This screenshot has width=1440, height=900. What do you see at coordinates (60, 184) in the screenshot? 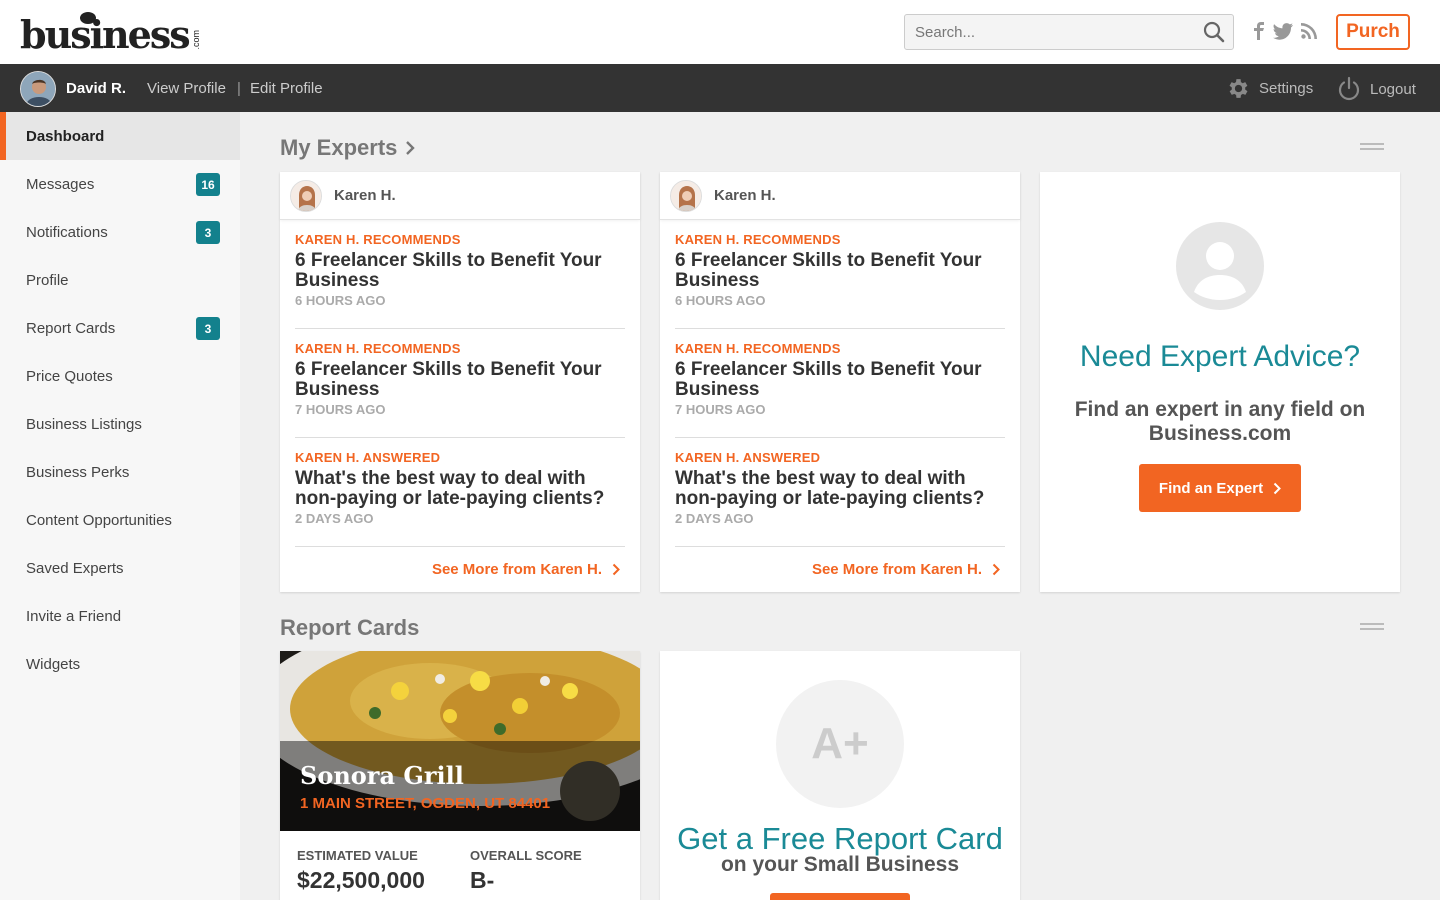
I see `sidebar-item-label: Messages` at bounding box center [60, 184].